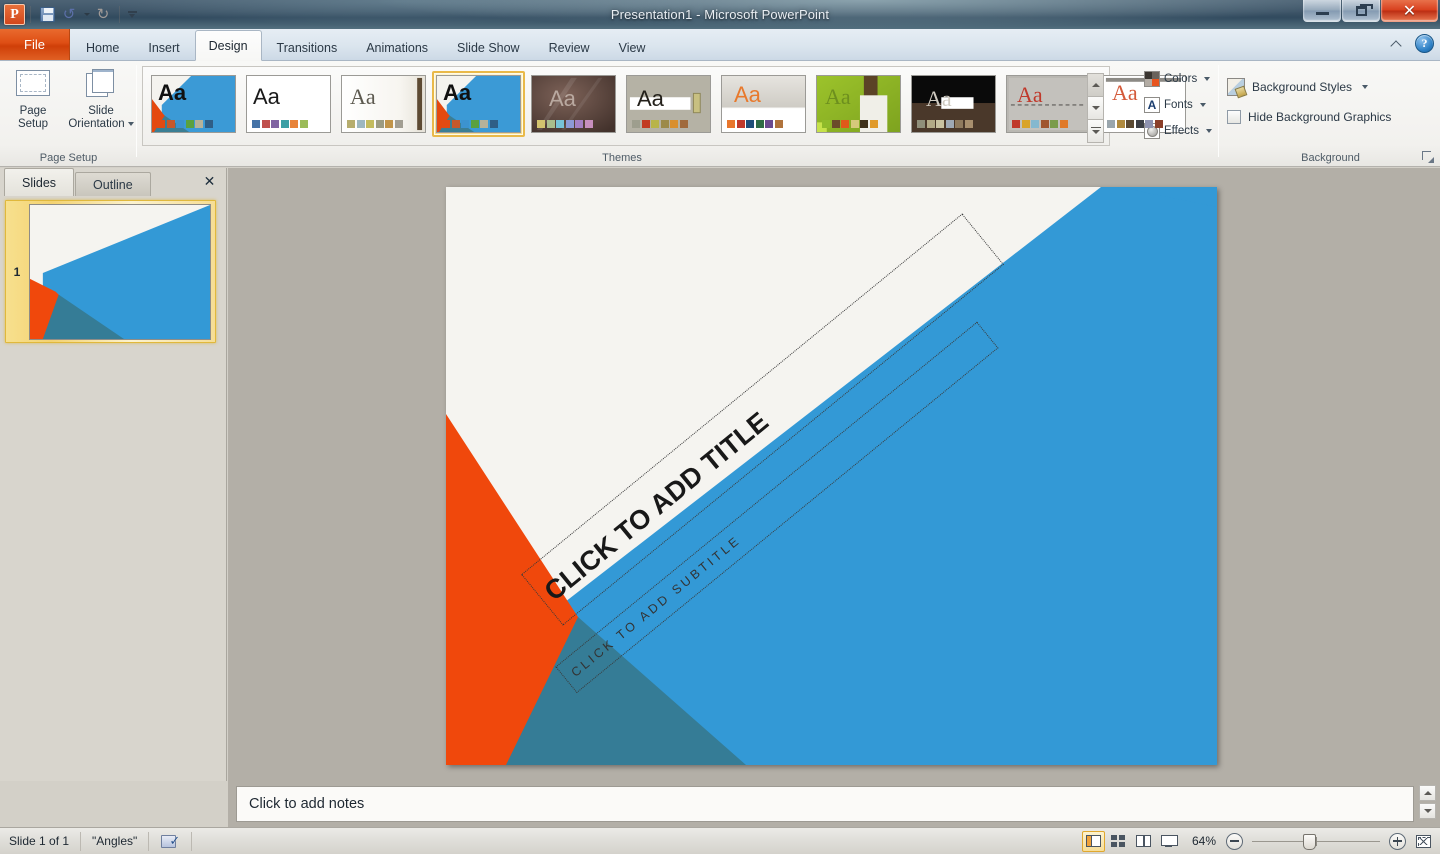  What do you see at coordinates (1208, 131) in the screenshot?
I see `chevron-down-icon` at bounding box center [1208, 131].